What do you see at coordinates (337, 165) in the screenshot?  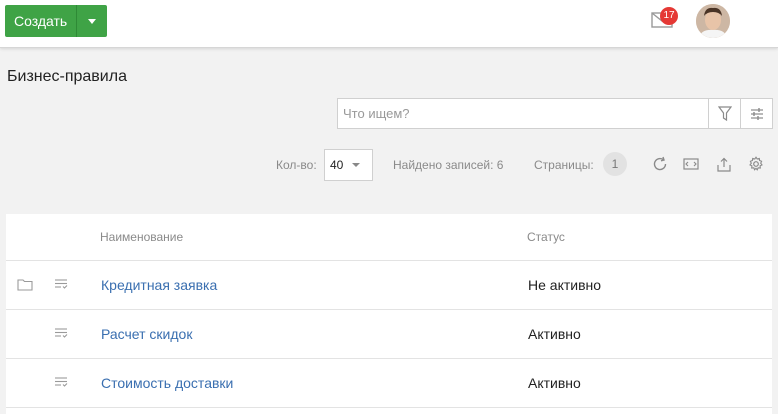 I see `qty-value: 40` at bounding box center [337, 165].